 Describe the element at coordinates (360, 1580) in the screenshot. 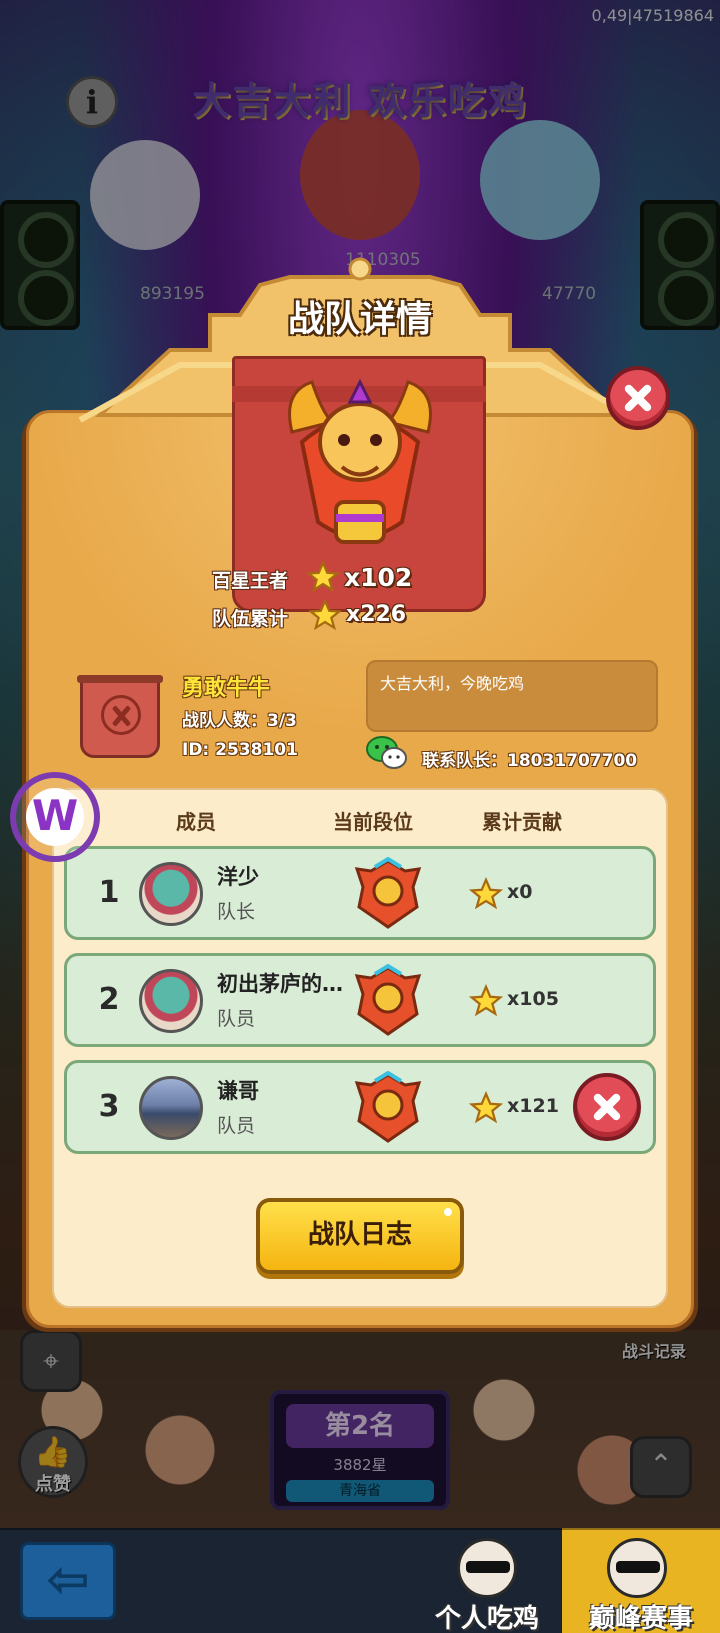

I see `bottom-bar: ⇦ 个人吃鸡 巅峰赛事` at that location.